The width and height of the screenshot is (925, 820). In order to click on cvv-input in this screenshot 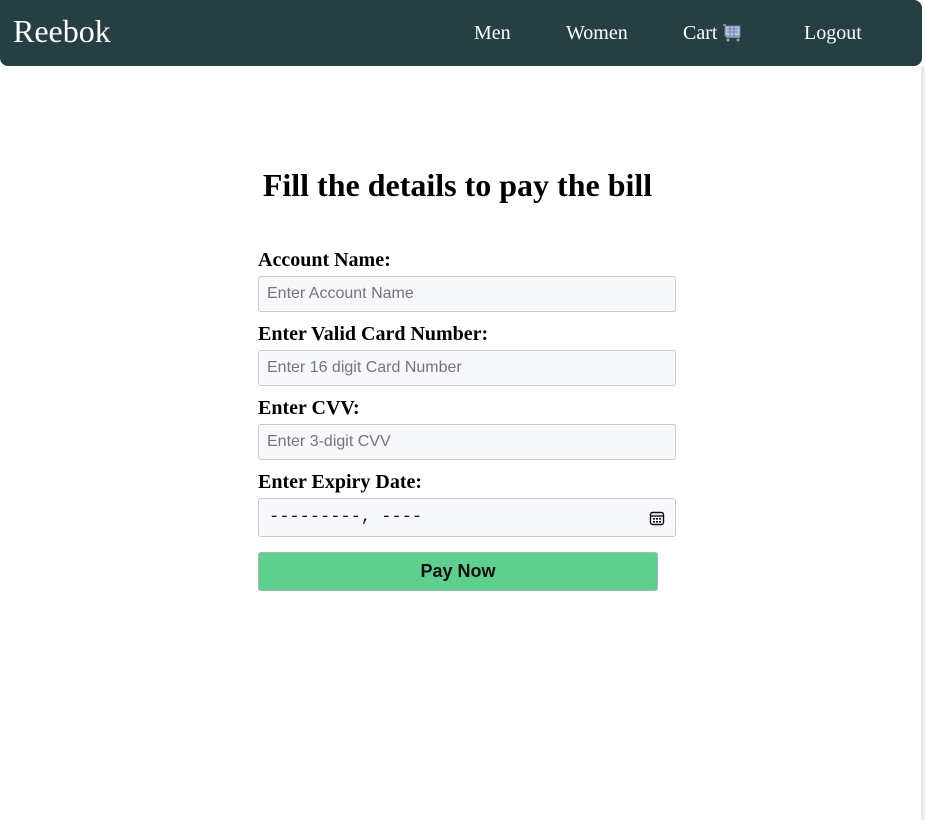, I will do `click(467, 442)`.